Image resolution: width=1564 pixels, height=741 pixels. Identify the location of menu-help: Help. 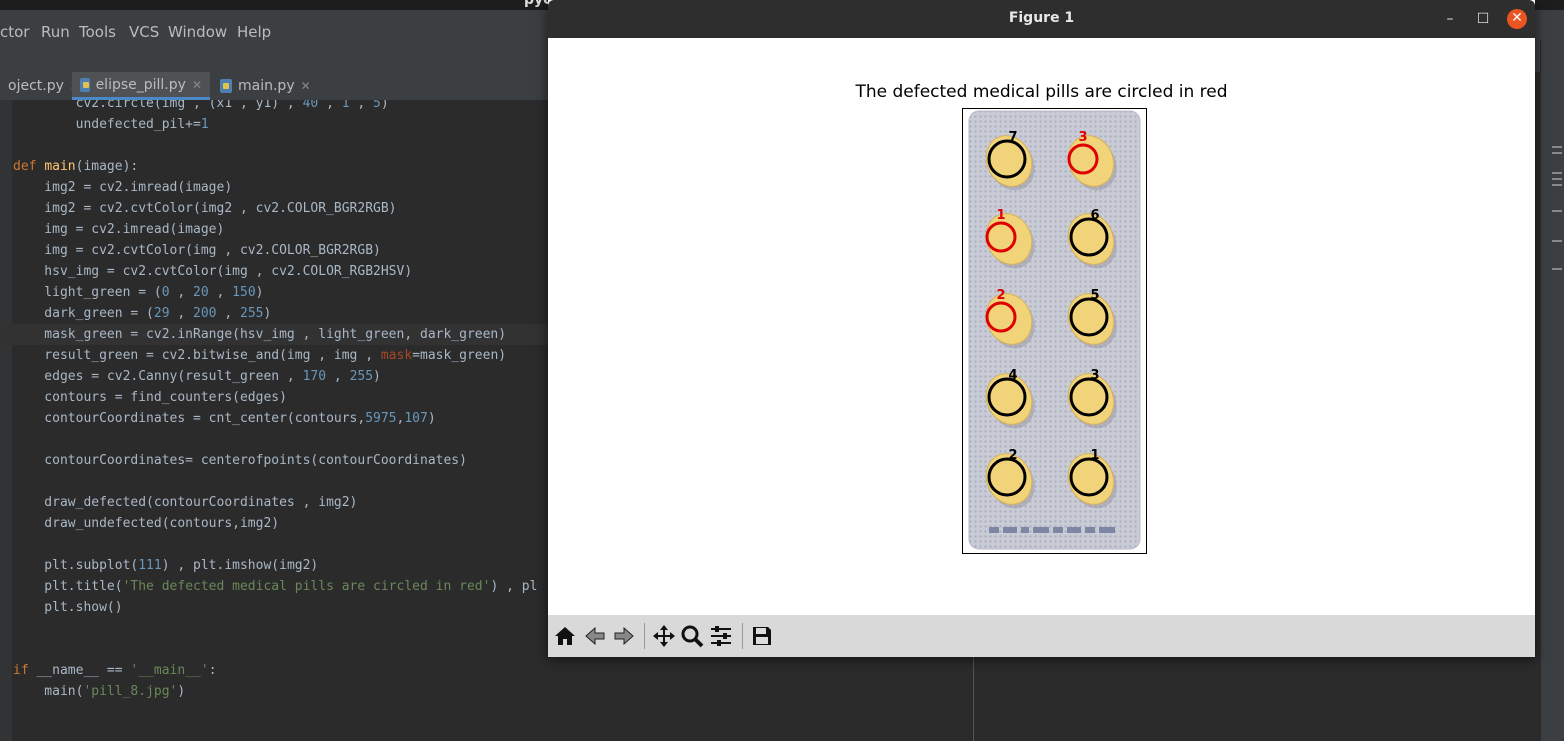
(254, 32).